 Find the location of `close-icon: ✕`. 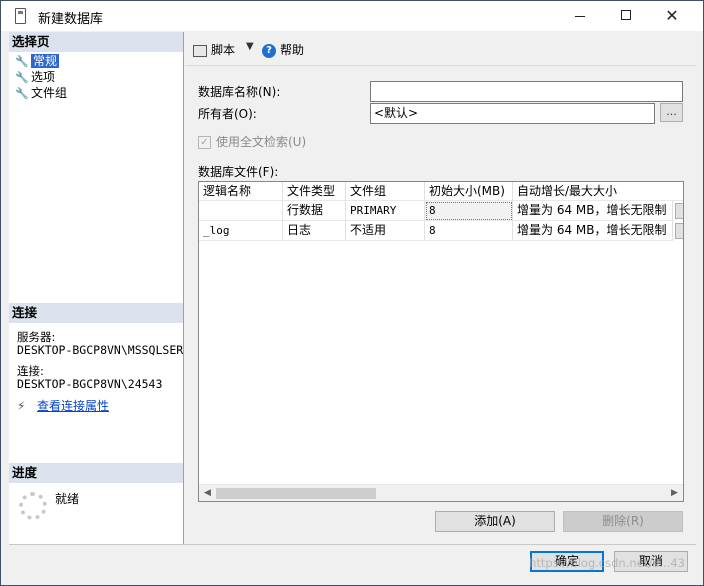

close-icon: ✕ is located at coordinates (672, 15).